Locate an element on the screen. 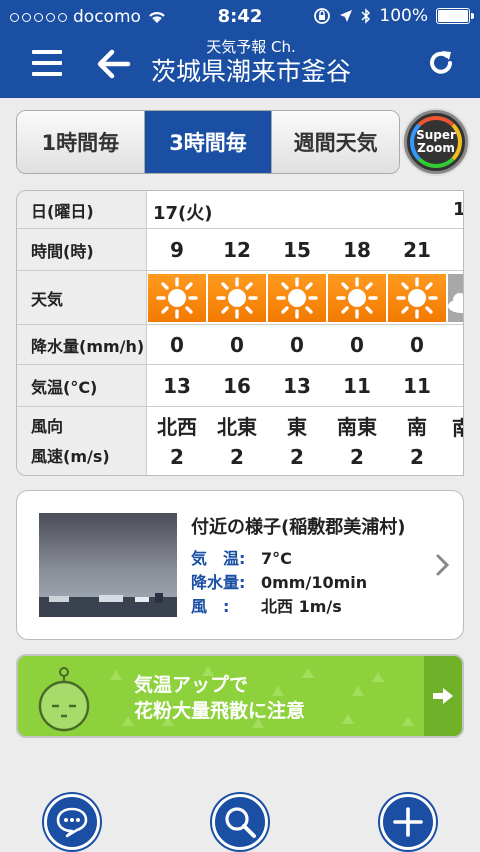 Image resolution: width=480 pixels, height=852 pixels. rain-row-label: 降水量(mm/h) is located at coordinates (82, 344).